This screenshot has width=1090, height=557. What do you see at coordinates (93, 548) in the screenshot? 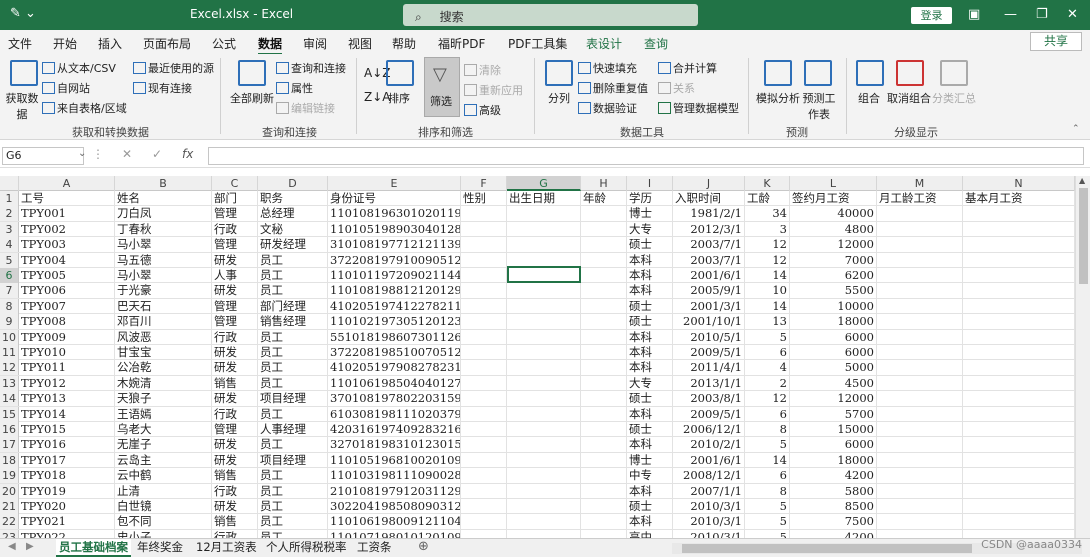
I see `sheet-tab: 员工基础档案` at bounding box center [93, 548].